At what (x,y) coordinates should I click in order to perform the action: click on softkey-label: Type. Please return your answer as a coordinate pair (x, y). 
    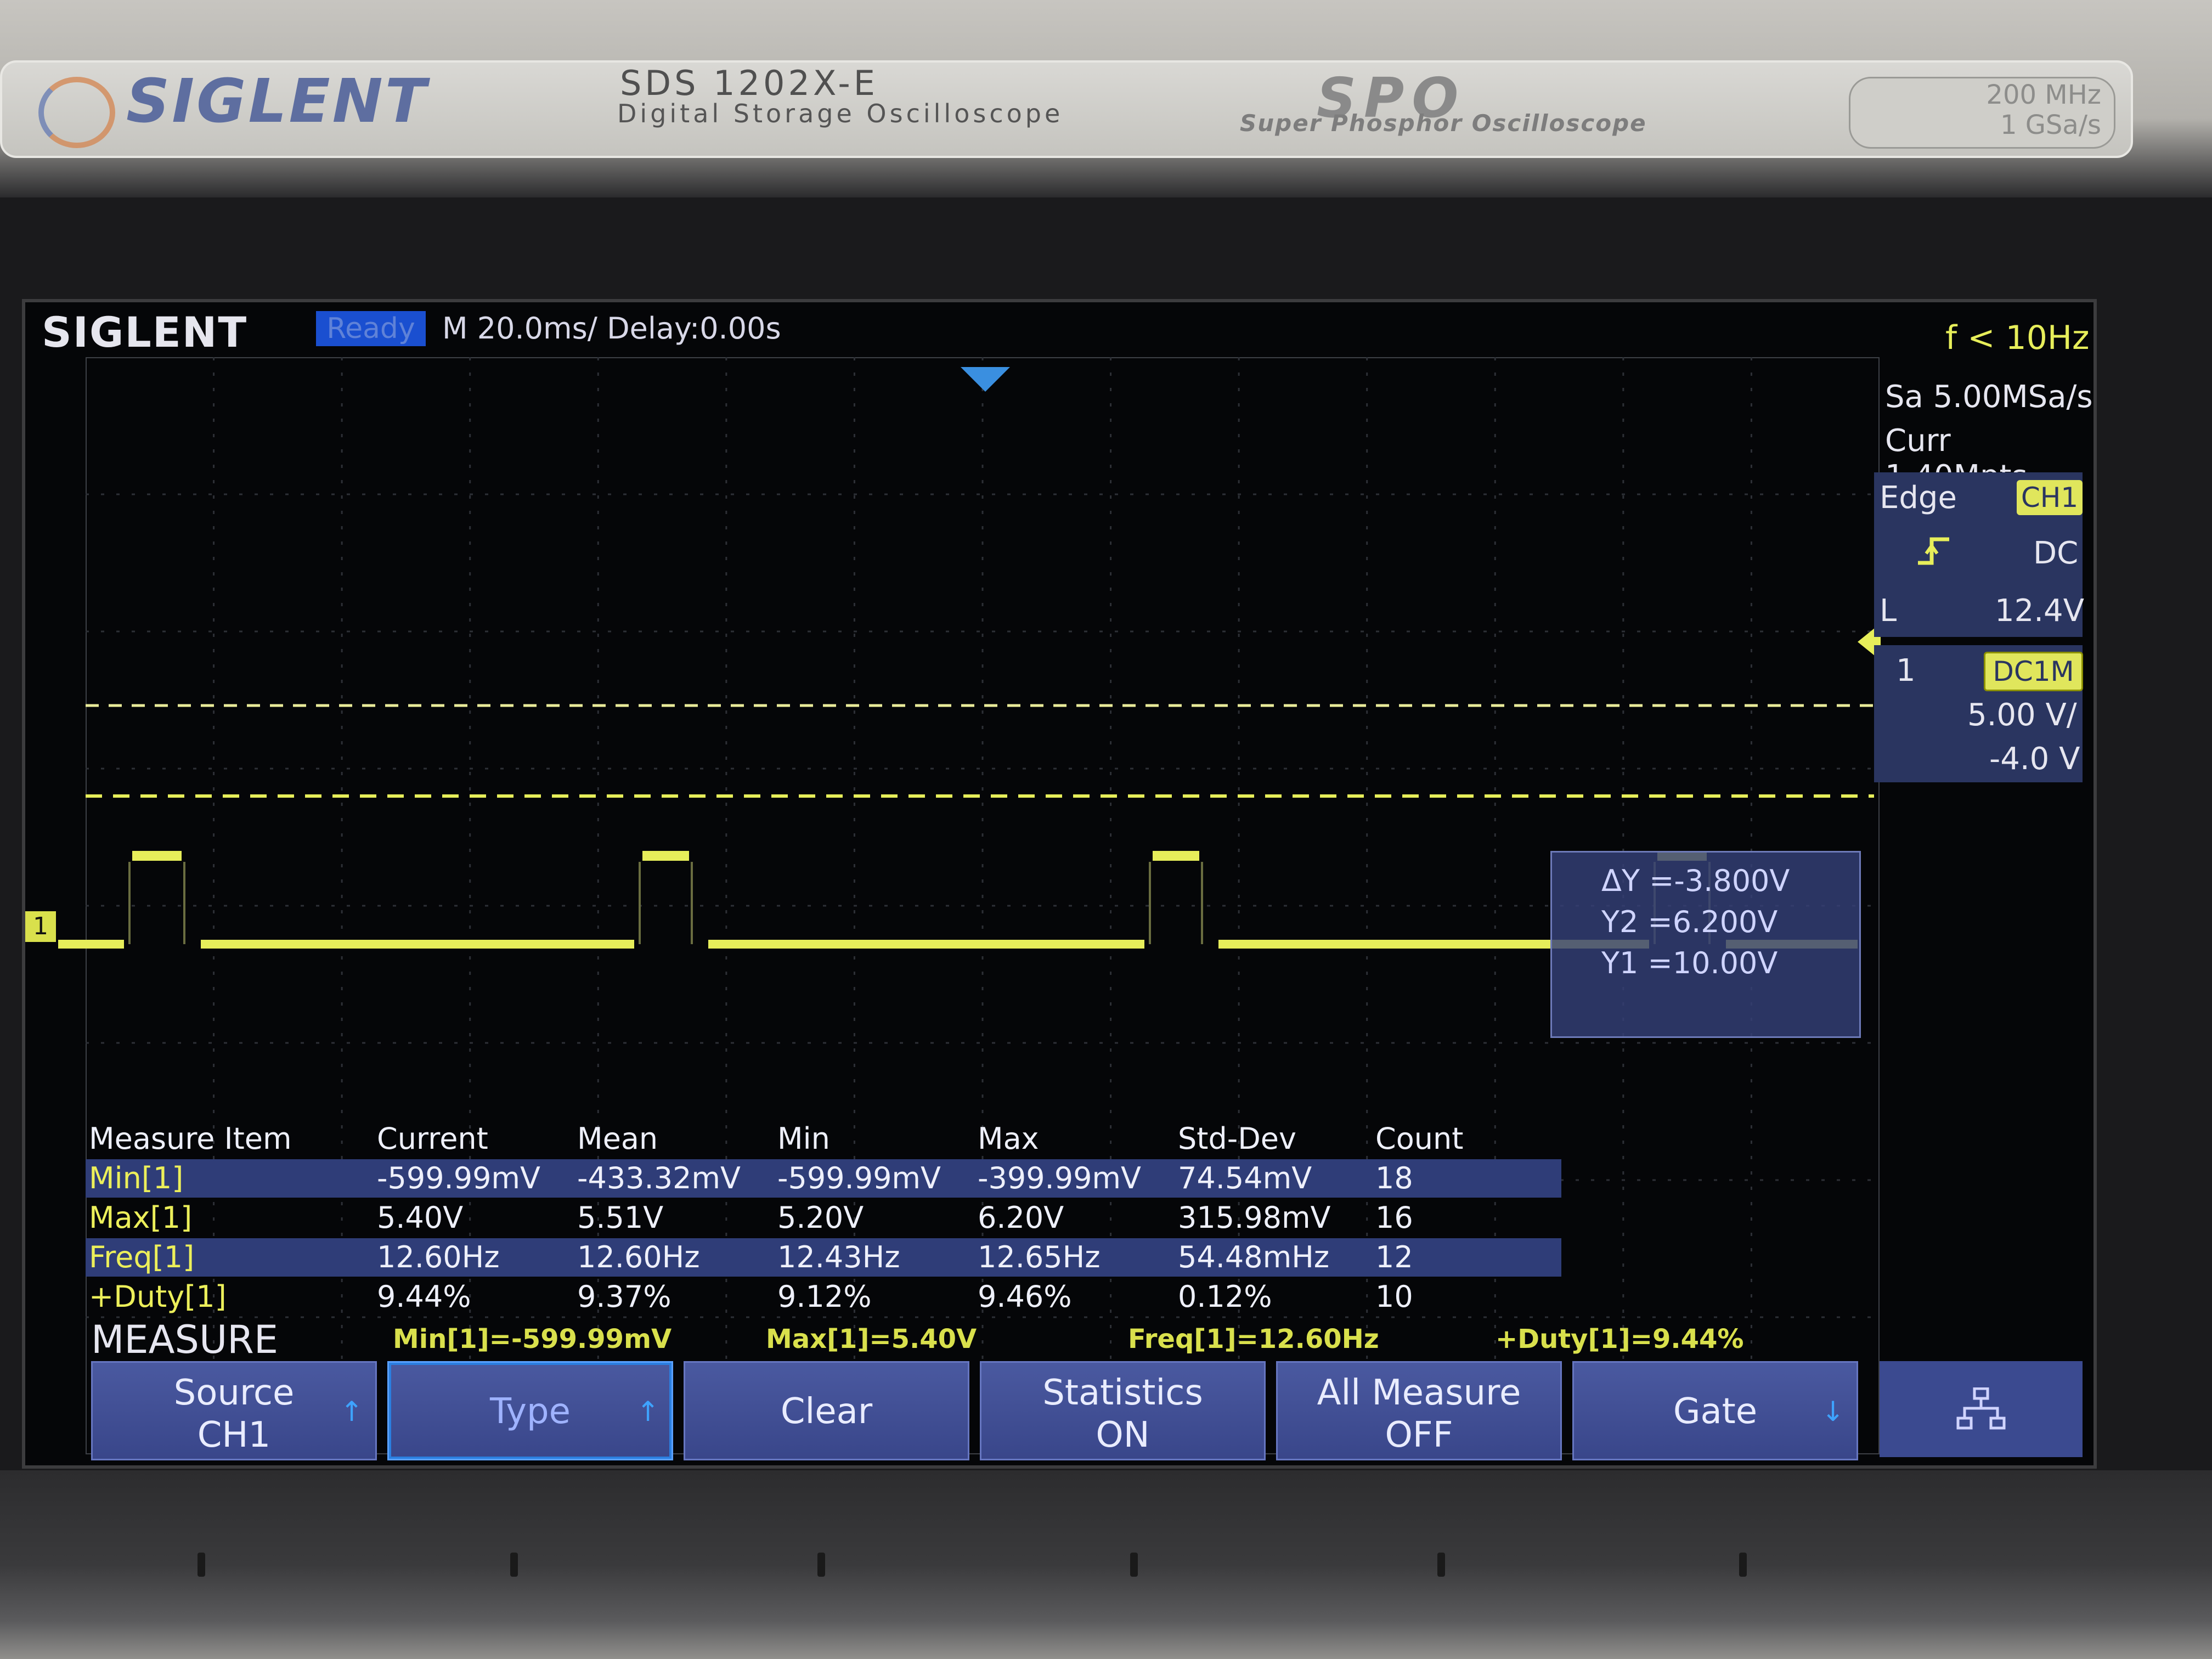
    Looking at the image, I should click on (531, 1411).